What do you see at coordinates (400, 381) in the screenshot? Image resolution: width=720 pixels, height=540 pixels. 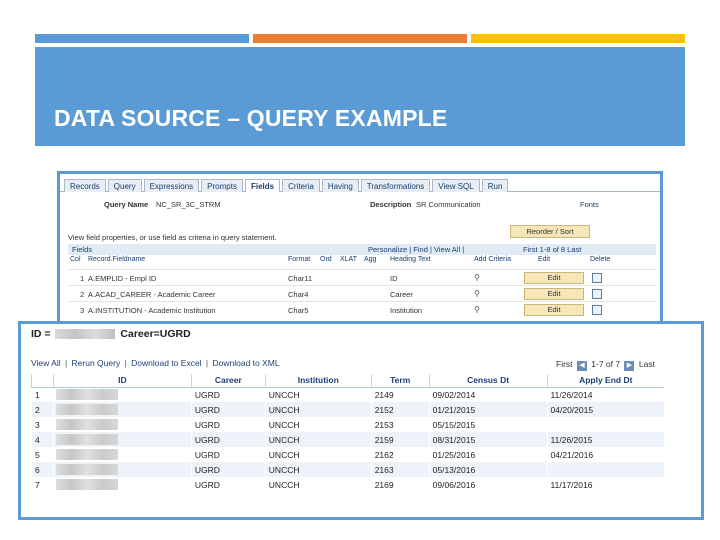 I see `header-term: Term` at bounding box center [400, 381].